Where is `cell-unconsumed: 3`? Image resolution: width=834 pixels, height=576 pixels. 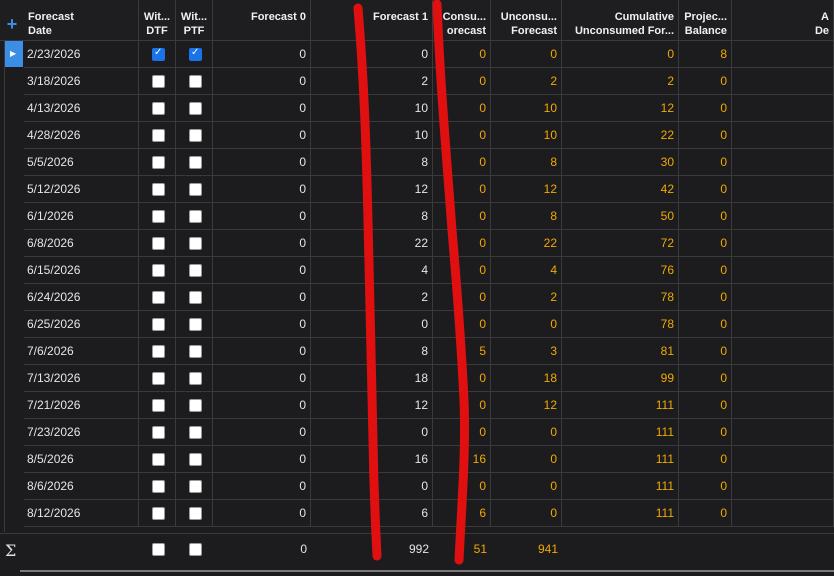 cell-unconsumed: 3 is located at coordinates (526, 351).